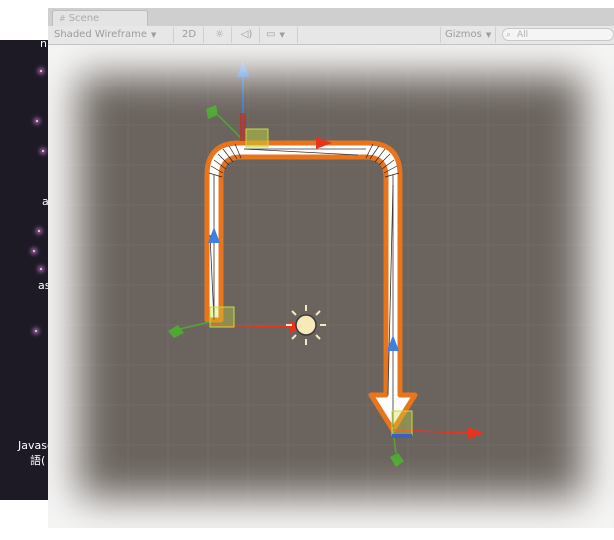 This screenshot has width=614, height=540. Describe the element at coordinates (24, 270) in the screenshot. I see `background-window-strip` at that location.